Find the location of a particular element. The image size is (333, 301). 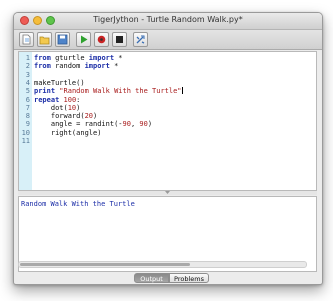

run-button is located at coordinates (83, 39).